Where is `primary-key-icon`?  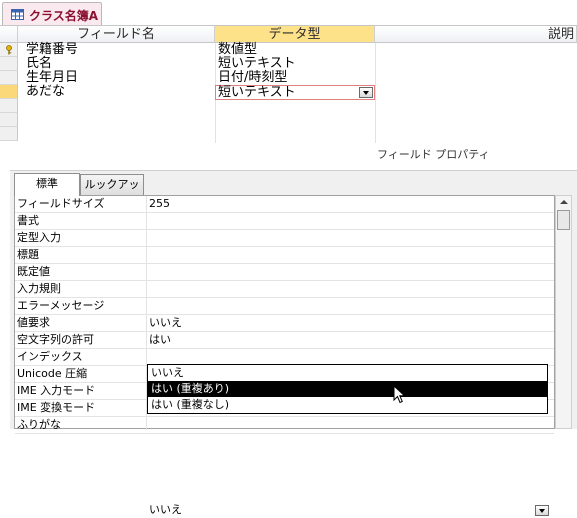 primary-key-icon is located at coordinates (9, 50).